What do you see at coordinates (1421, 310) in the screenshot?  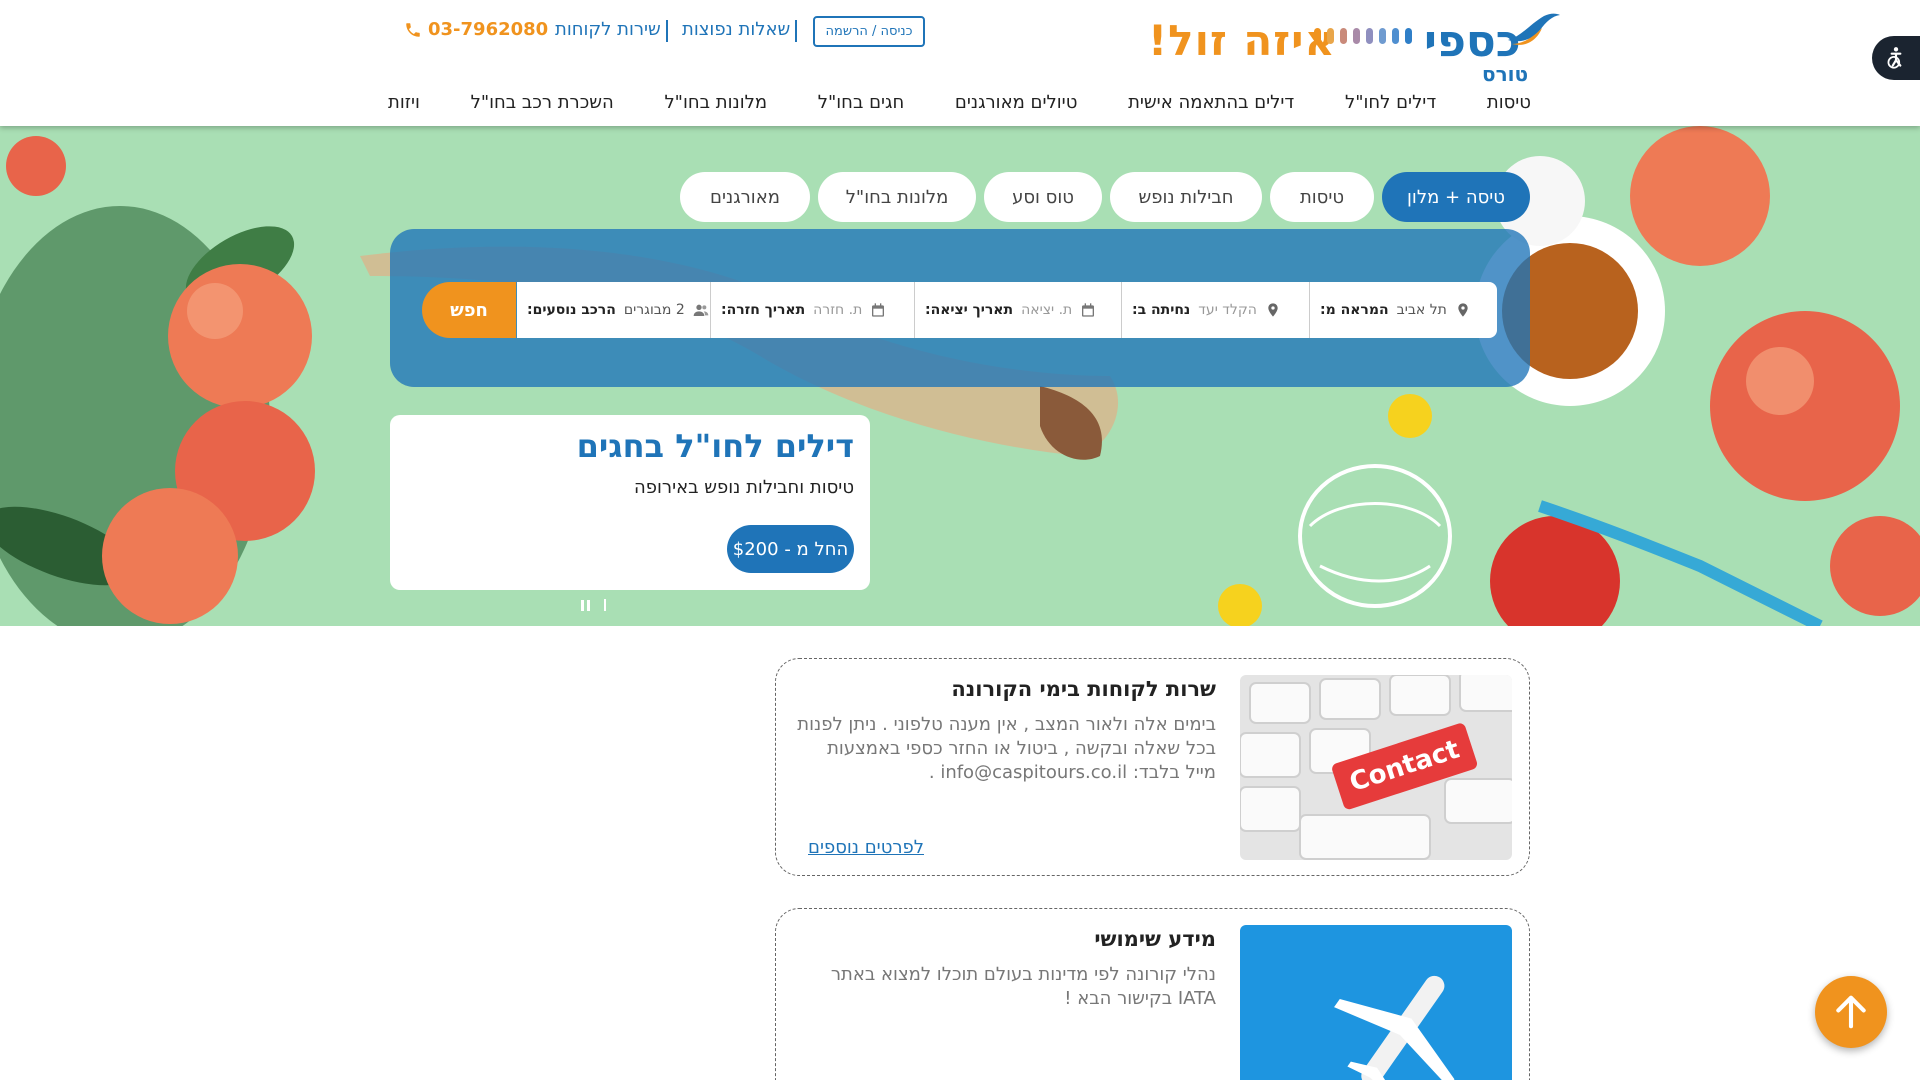 I see `origin-value: תל אביב` at bounding box center [1421, 310].